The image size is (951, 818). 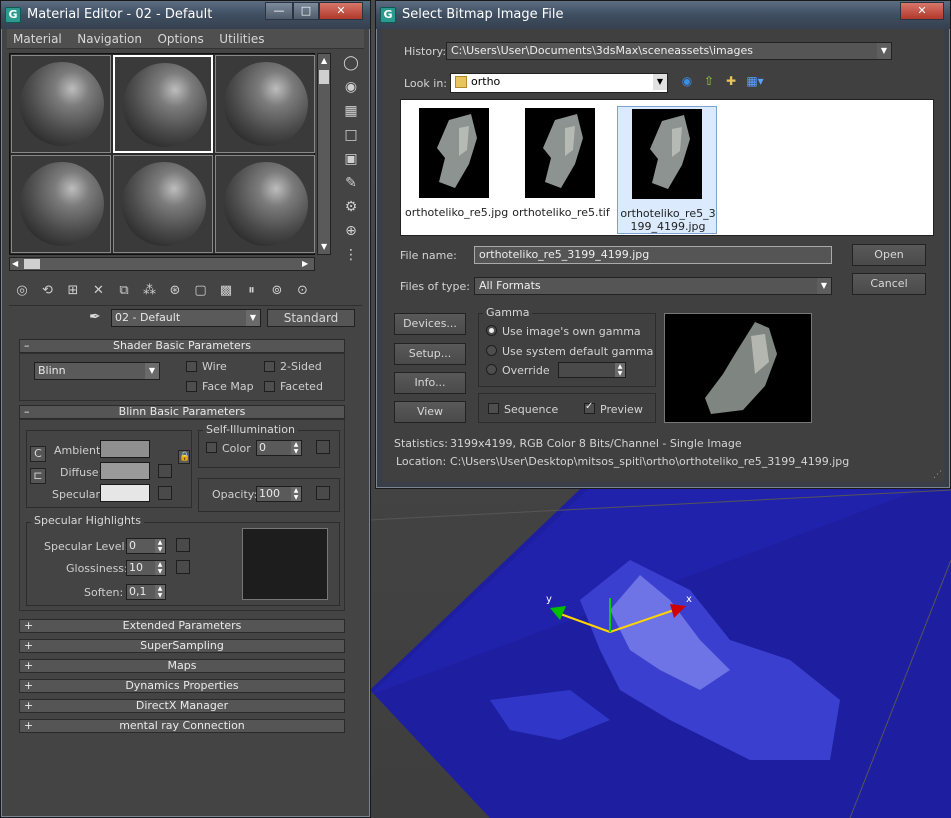 What do you see at coordinates (559, 83) in the screenshot?
I see `look-in-dropdown: ortho ▼` at bounding box center [559, 83].